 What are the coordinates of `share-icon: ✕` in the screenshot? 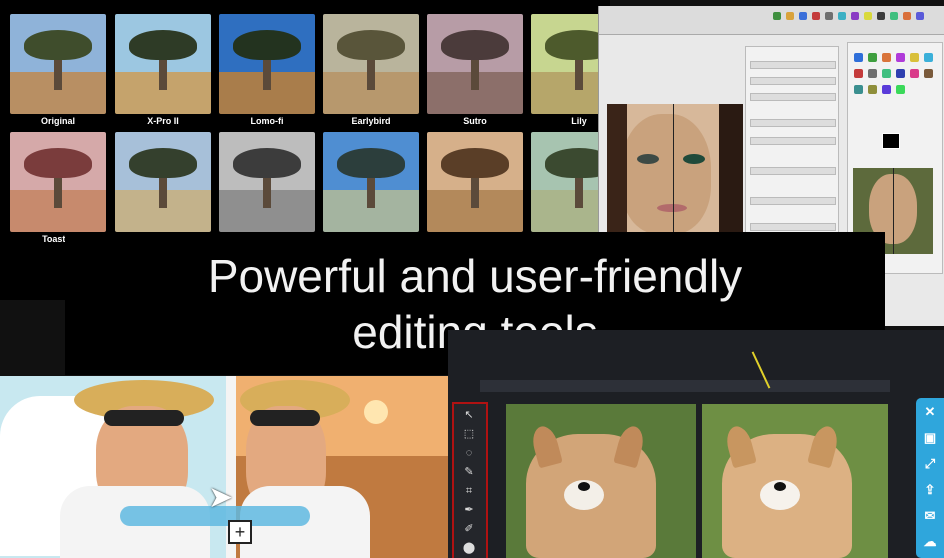 It's located at (930, 412).